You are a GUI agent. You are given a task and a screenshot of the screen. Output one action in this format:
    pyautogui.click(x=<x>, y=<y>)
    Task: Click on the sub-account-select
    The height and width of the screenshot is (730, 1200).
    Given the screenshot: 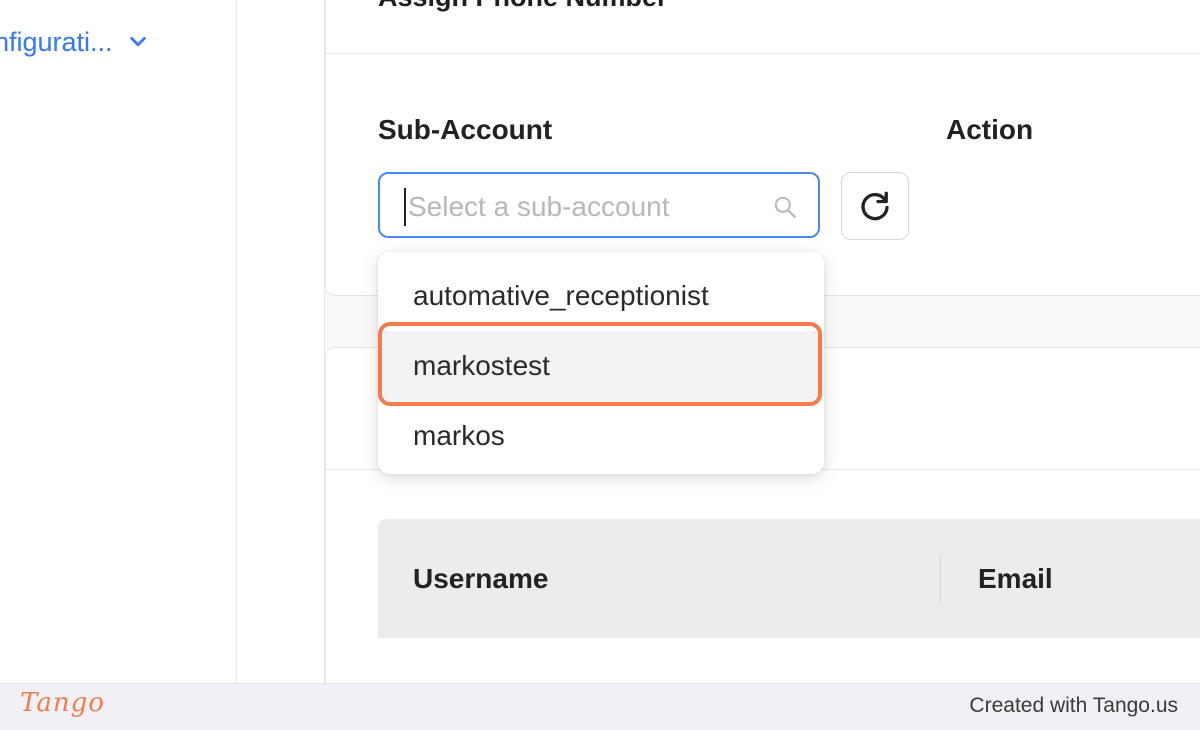 What is the action you would take?
    pyautogui.click(x=599, y=205)
    